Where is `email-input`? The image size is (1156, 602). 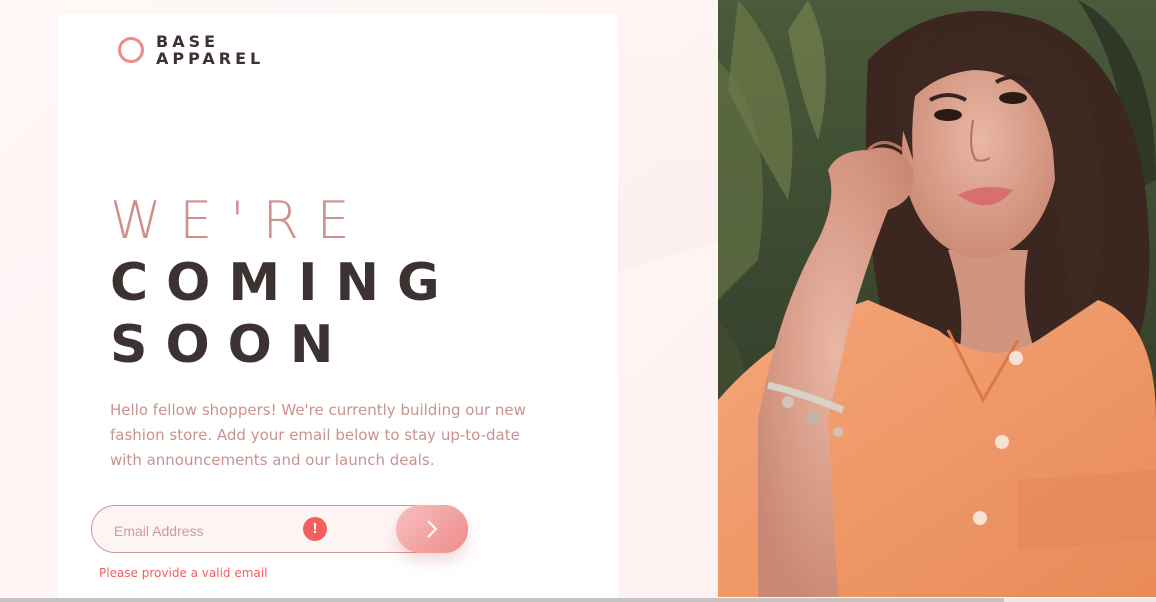 email-input is located at coordinates (209, 531).